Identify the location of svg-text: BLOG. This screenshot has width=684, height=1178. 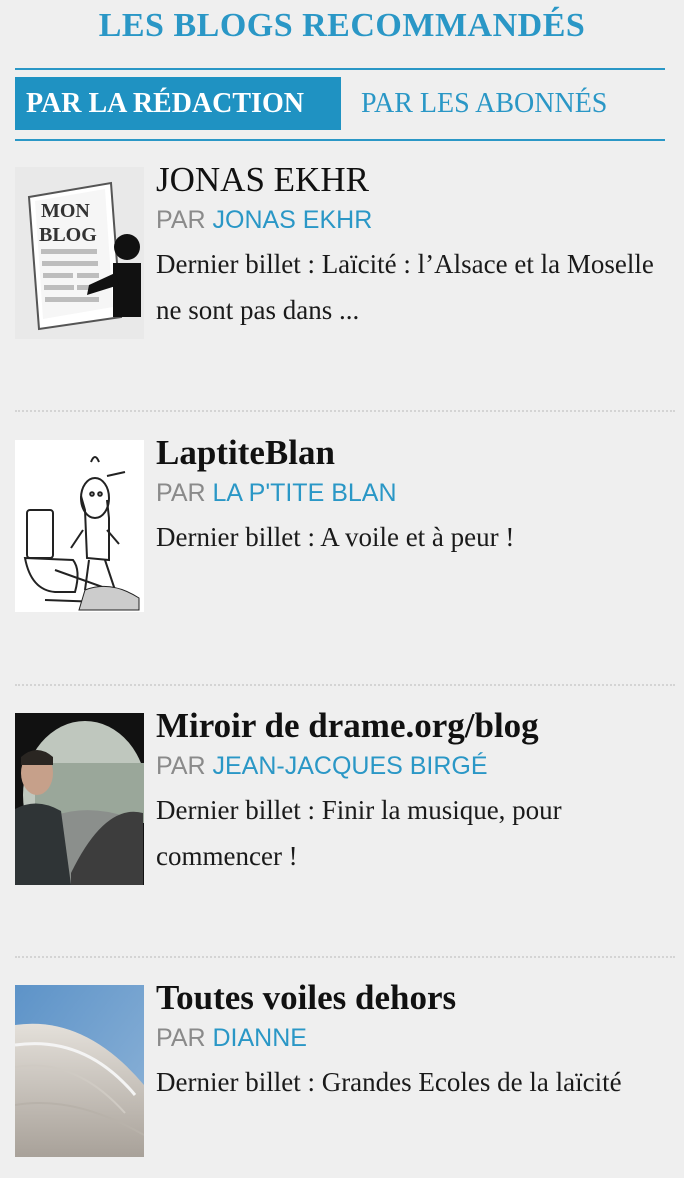
(68, 235).